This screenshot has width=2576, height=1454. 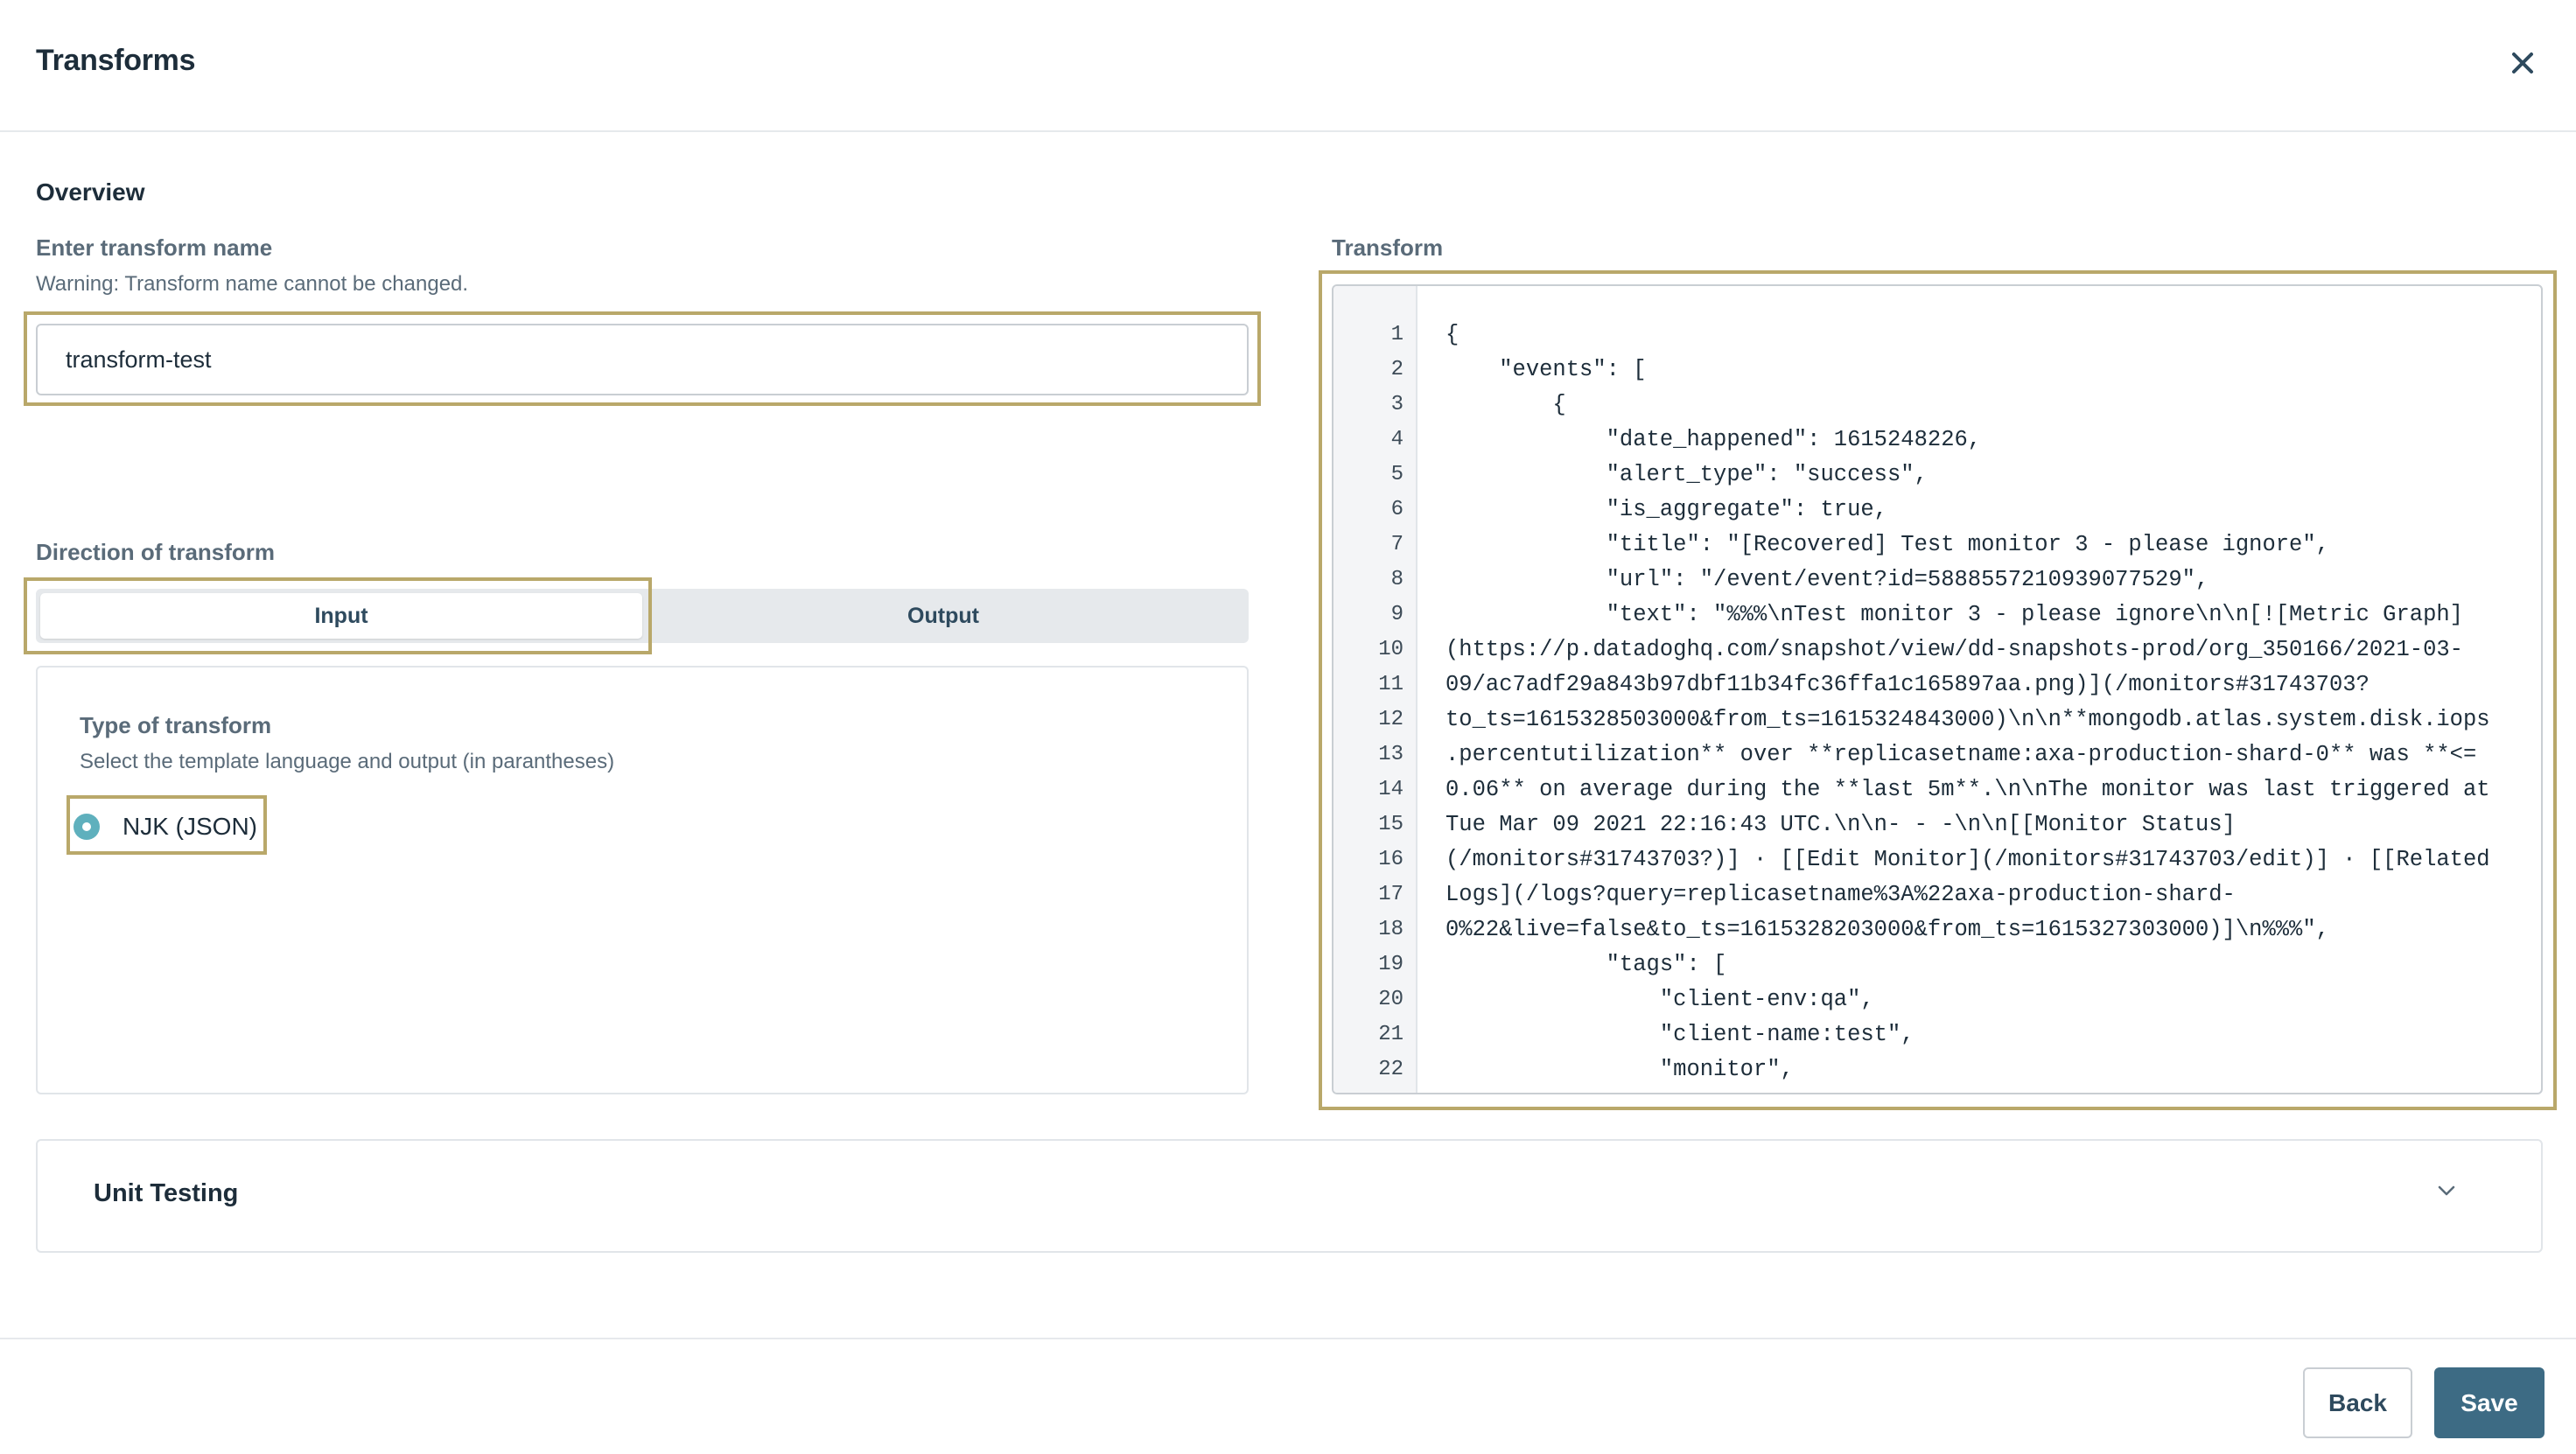 What do you see at coordinates (1391, 859) in the screenshot?
I see `line-number: 16` at bounding box center [1391, 859].